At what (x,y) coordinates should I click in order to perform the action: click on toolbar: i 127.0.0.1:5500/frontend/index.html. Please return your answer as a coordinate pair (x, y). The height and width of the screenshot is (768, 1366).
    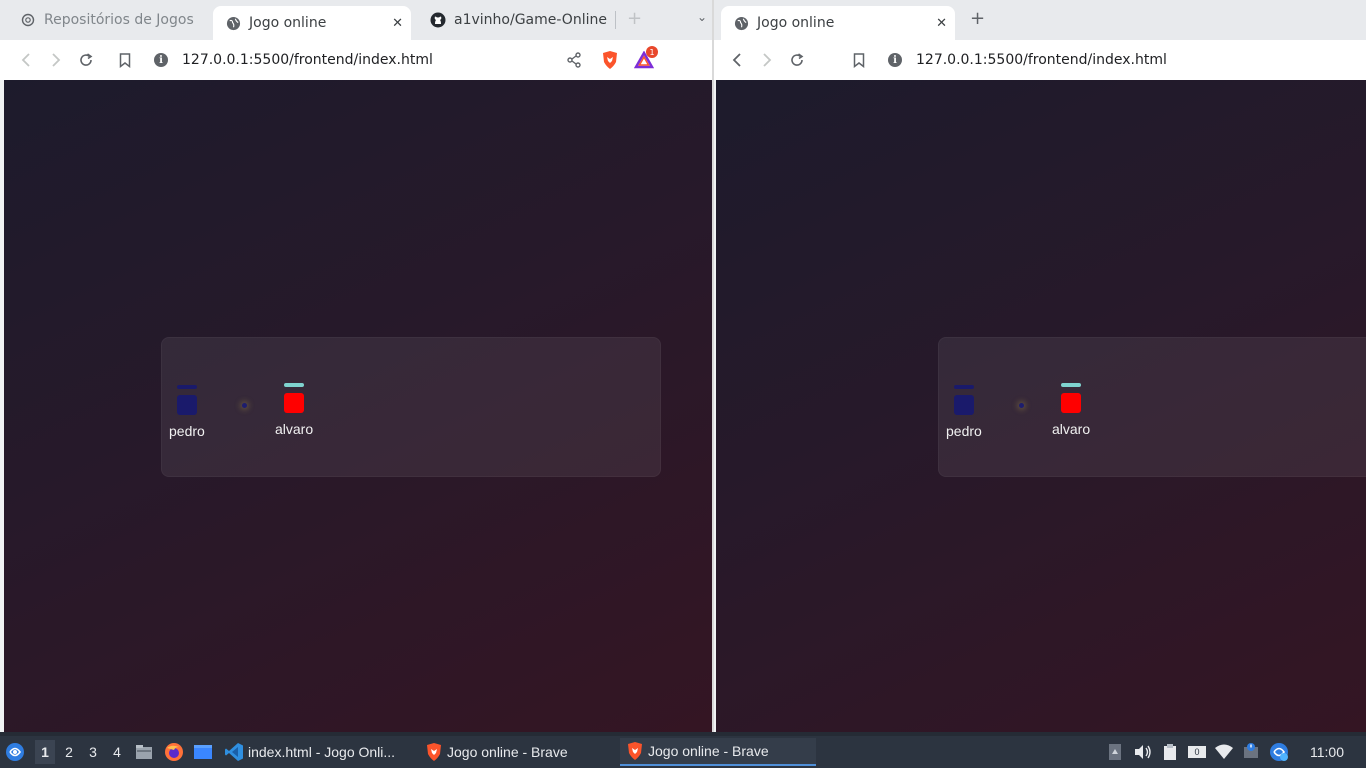
    Looking at the image, I should click on (1040, 60).